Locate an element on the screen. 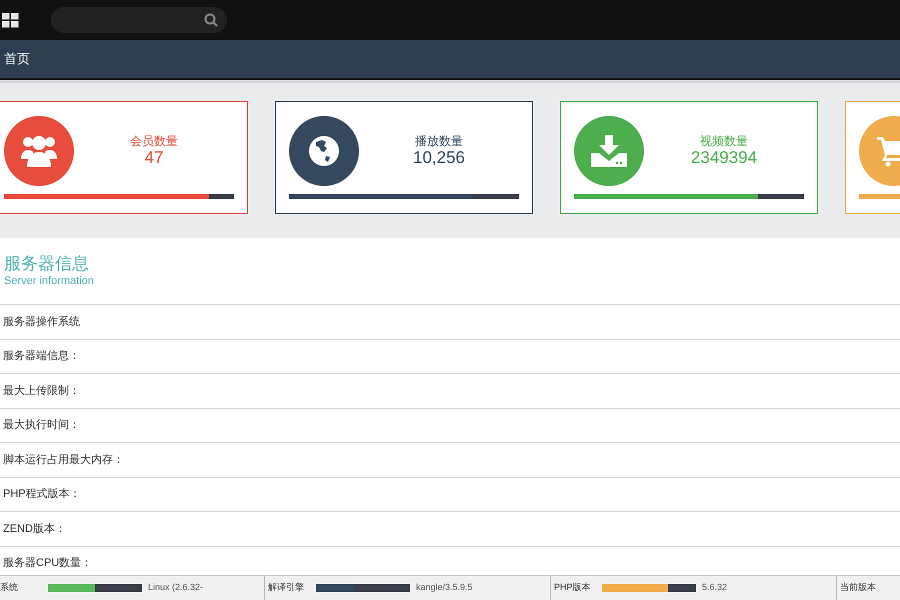 This screenshot has width=900, height=600. status-value: 5.6.32 is located at coordinates (715, 587).